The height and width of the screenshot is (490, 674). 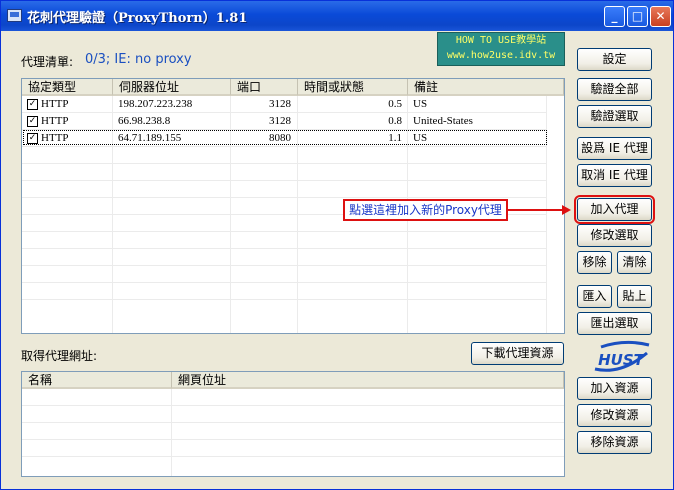 What do you see at coordinates (614, 89) in the screenshot?
I see `verify-all-button: 驗證全部` at bounding box center [614, 89].